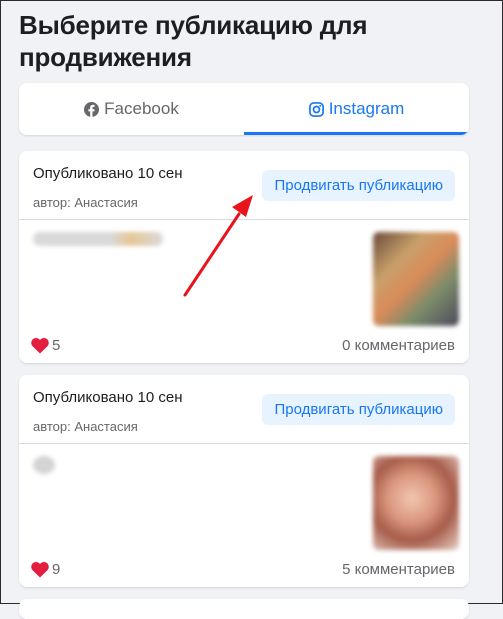  I want to click on post-likes: 5, so click(45, 345).